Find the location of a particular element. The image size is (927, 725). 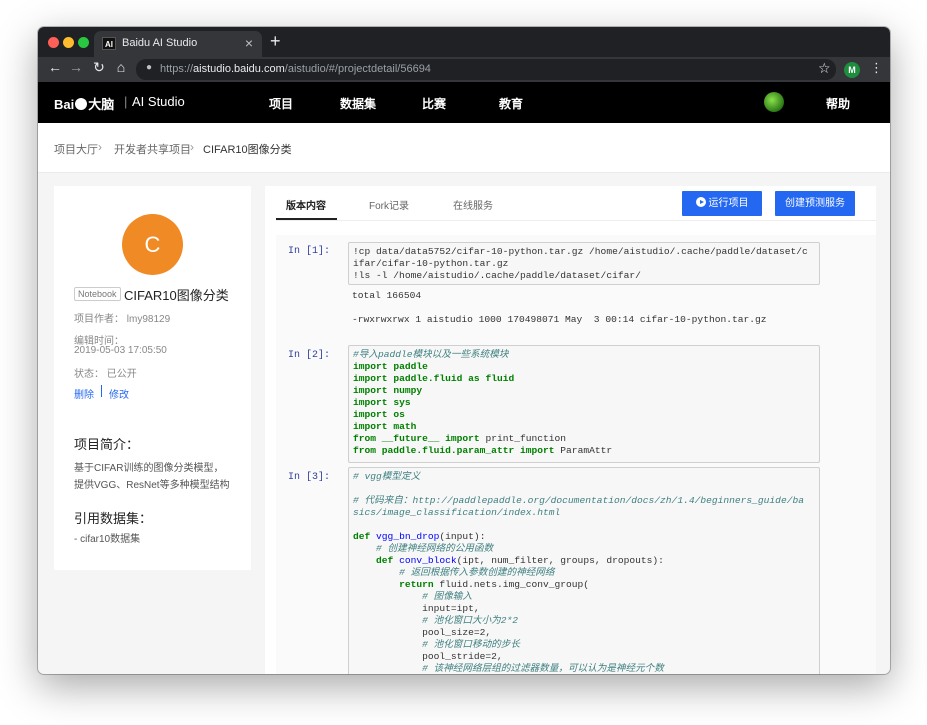

nav-competitions: 比赛 is located at coordinates (434, 103).